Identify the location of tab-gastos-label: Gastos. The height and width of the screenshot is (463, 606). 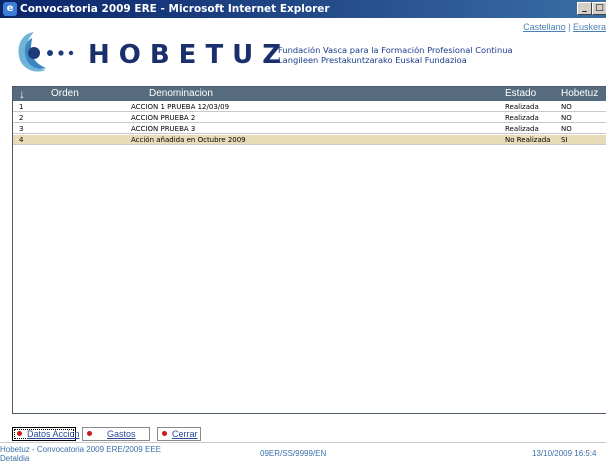
(121, 434).